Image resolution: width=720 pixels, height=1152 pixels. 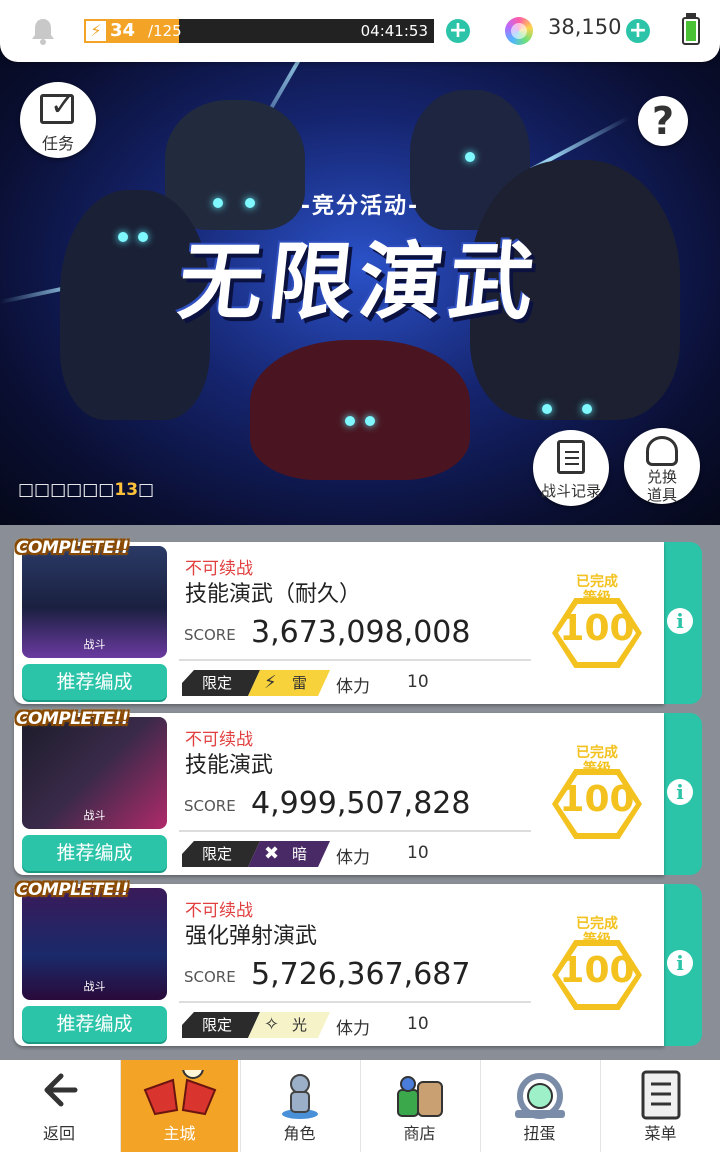 I want to click on element-icon: ✧, so click(x=272, y=1024).